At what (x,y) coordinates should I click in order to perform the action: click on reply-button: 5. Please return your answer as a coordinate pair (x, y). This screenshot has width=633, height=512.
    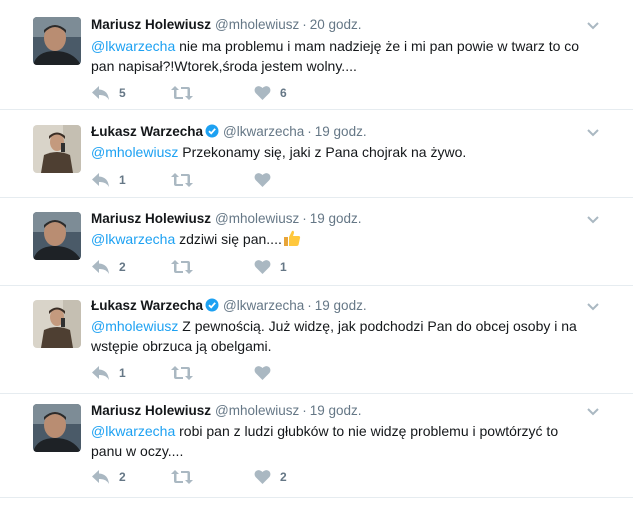
    Looking at the image, I should click on (108, 93).